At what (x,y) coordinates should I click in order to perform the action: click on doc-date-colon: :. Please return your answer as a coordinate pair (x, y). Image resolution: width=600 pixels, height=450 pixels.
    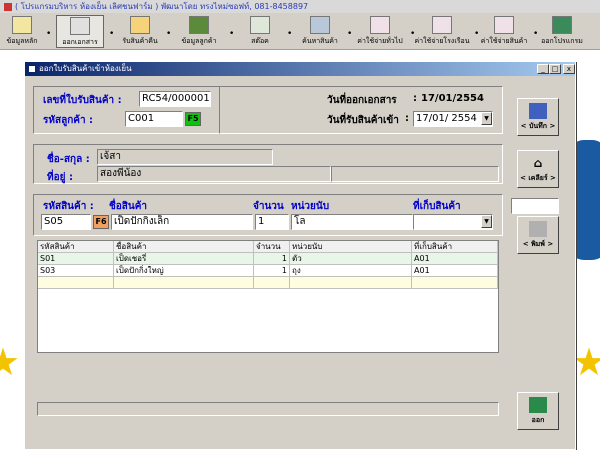
    Looking at the image, I should click on (415, 98).